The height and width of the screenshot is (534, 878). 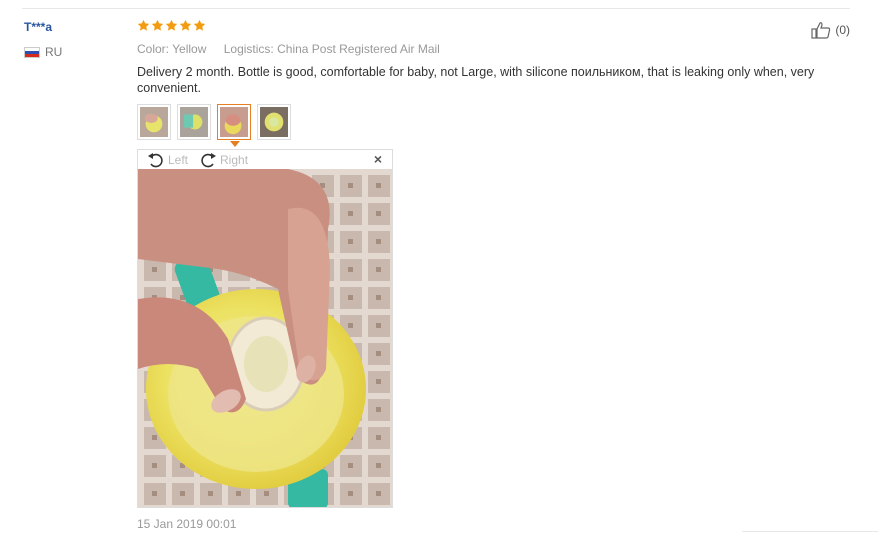 I want to click on rotate-right-icon, so click(x=209, y=159).